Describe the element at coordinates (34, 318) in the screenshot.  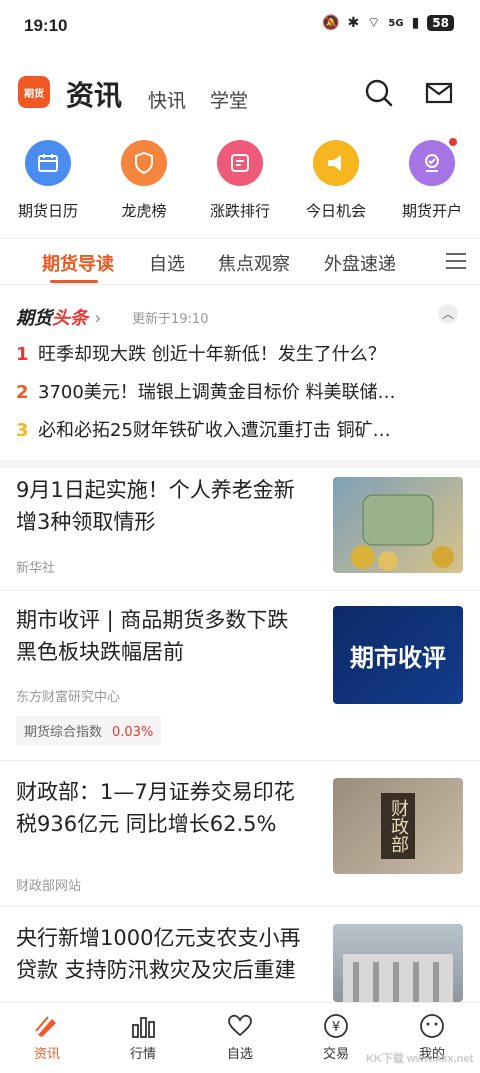
I see `headline-logo-a: 期货` at that location.